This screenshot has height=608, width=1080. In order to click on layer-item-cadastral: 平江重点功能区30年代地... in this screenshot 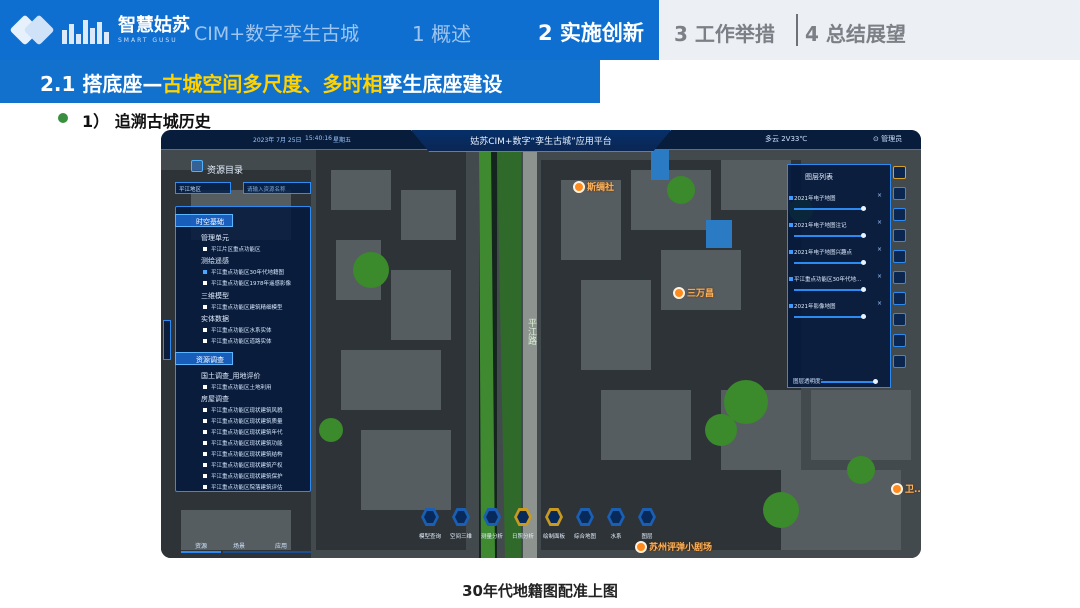, I will do `click(836, 279)`.